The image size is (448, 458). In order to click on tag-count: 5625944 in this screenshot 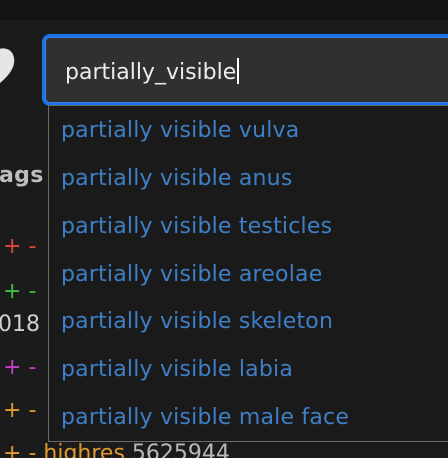, I will do `click(180, 449)`.